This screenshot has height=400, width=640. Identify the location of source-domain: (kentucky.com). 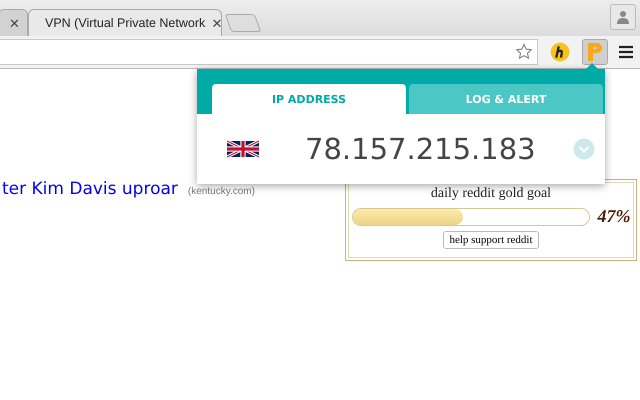
(221, 191).